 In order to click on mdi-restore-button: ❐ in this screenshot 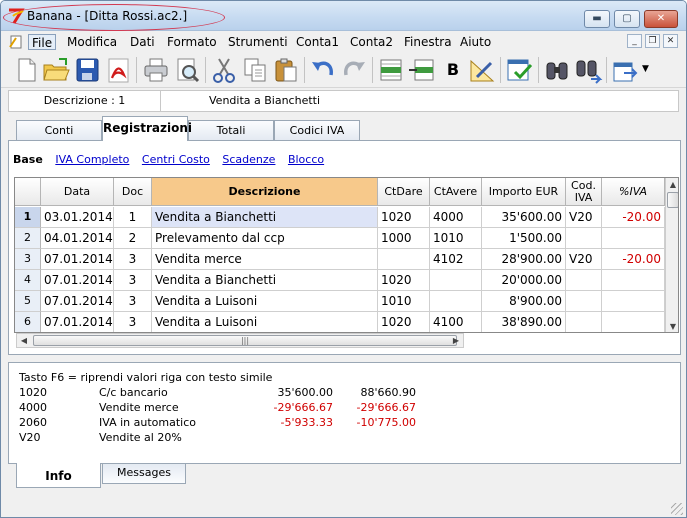, I will do `click(652, 41)`.